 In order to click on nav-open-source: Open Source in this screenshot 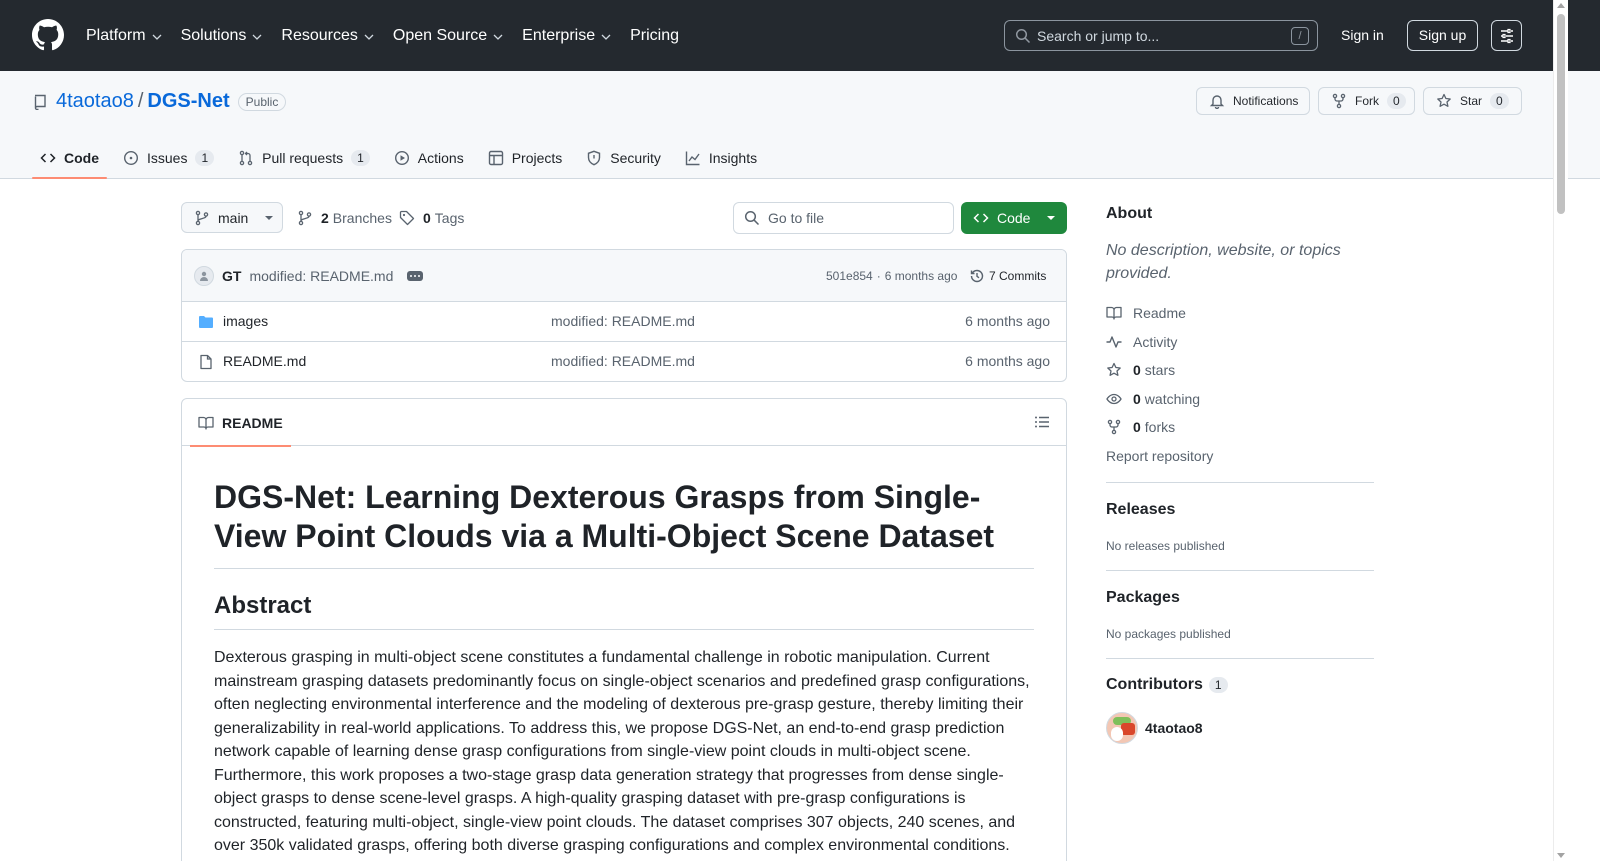, I will do `click(448, 36)`.